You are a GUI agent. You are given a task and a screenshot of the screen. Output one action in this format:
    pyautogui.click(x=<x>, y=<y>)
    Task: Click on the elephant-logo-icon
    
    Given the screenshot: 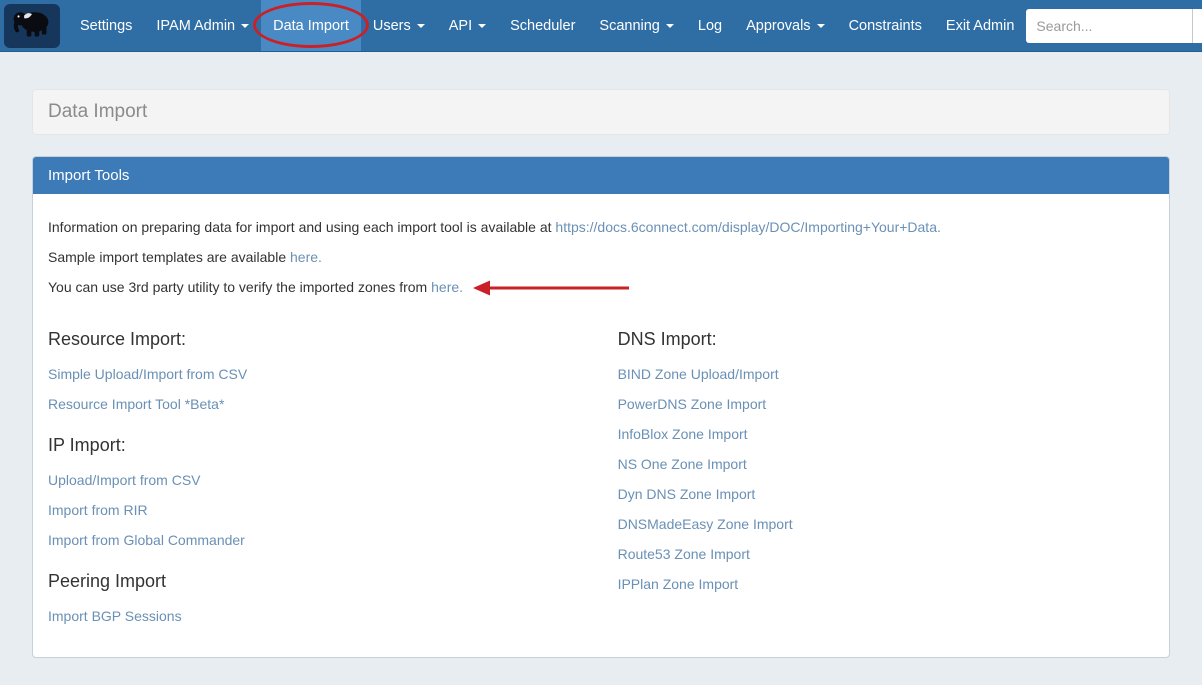 What is the action you would take?
    pyautogui.click(x=32, y=26)
    